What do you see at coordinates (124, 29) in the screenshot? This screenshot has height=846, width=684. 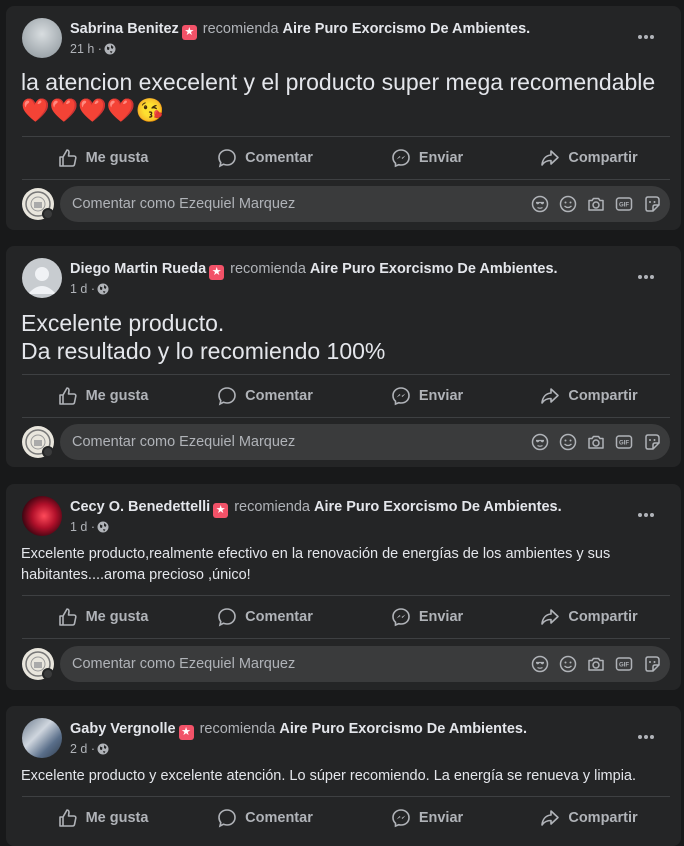 I see `author-name: Sabrina Benitez` at bounding box center [124, 29].